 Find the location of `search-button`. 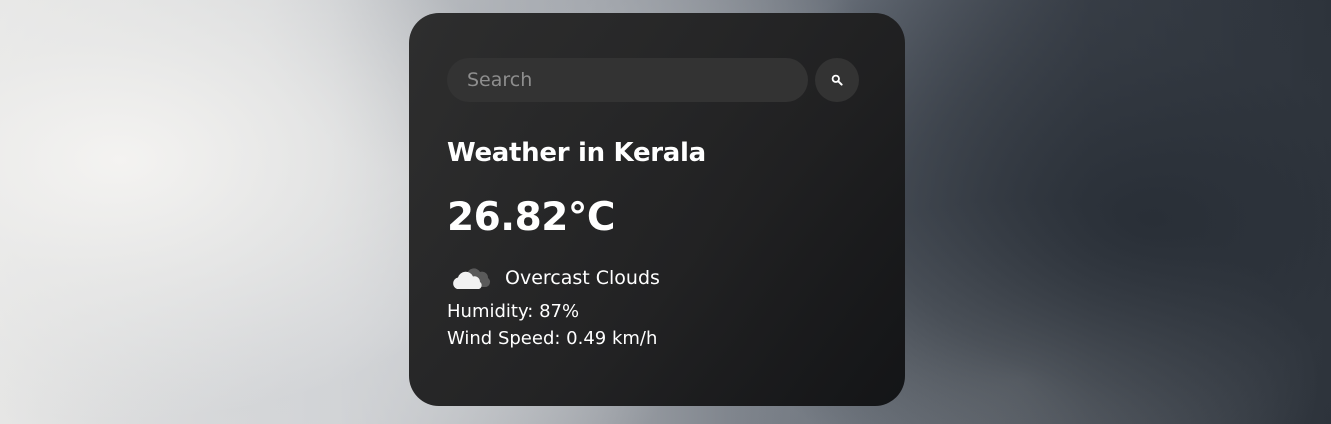

search-button is located at coordinates (837, 80).